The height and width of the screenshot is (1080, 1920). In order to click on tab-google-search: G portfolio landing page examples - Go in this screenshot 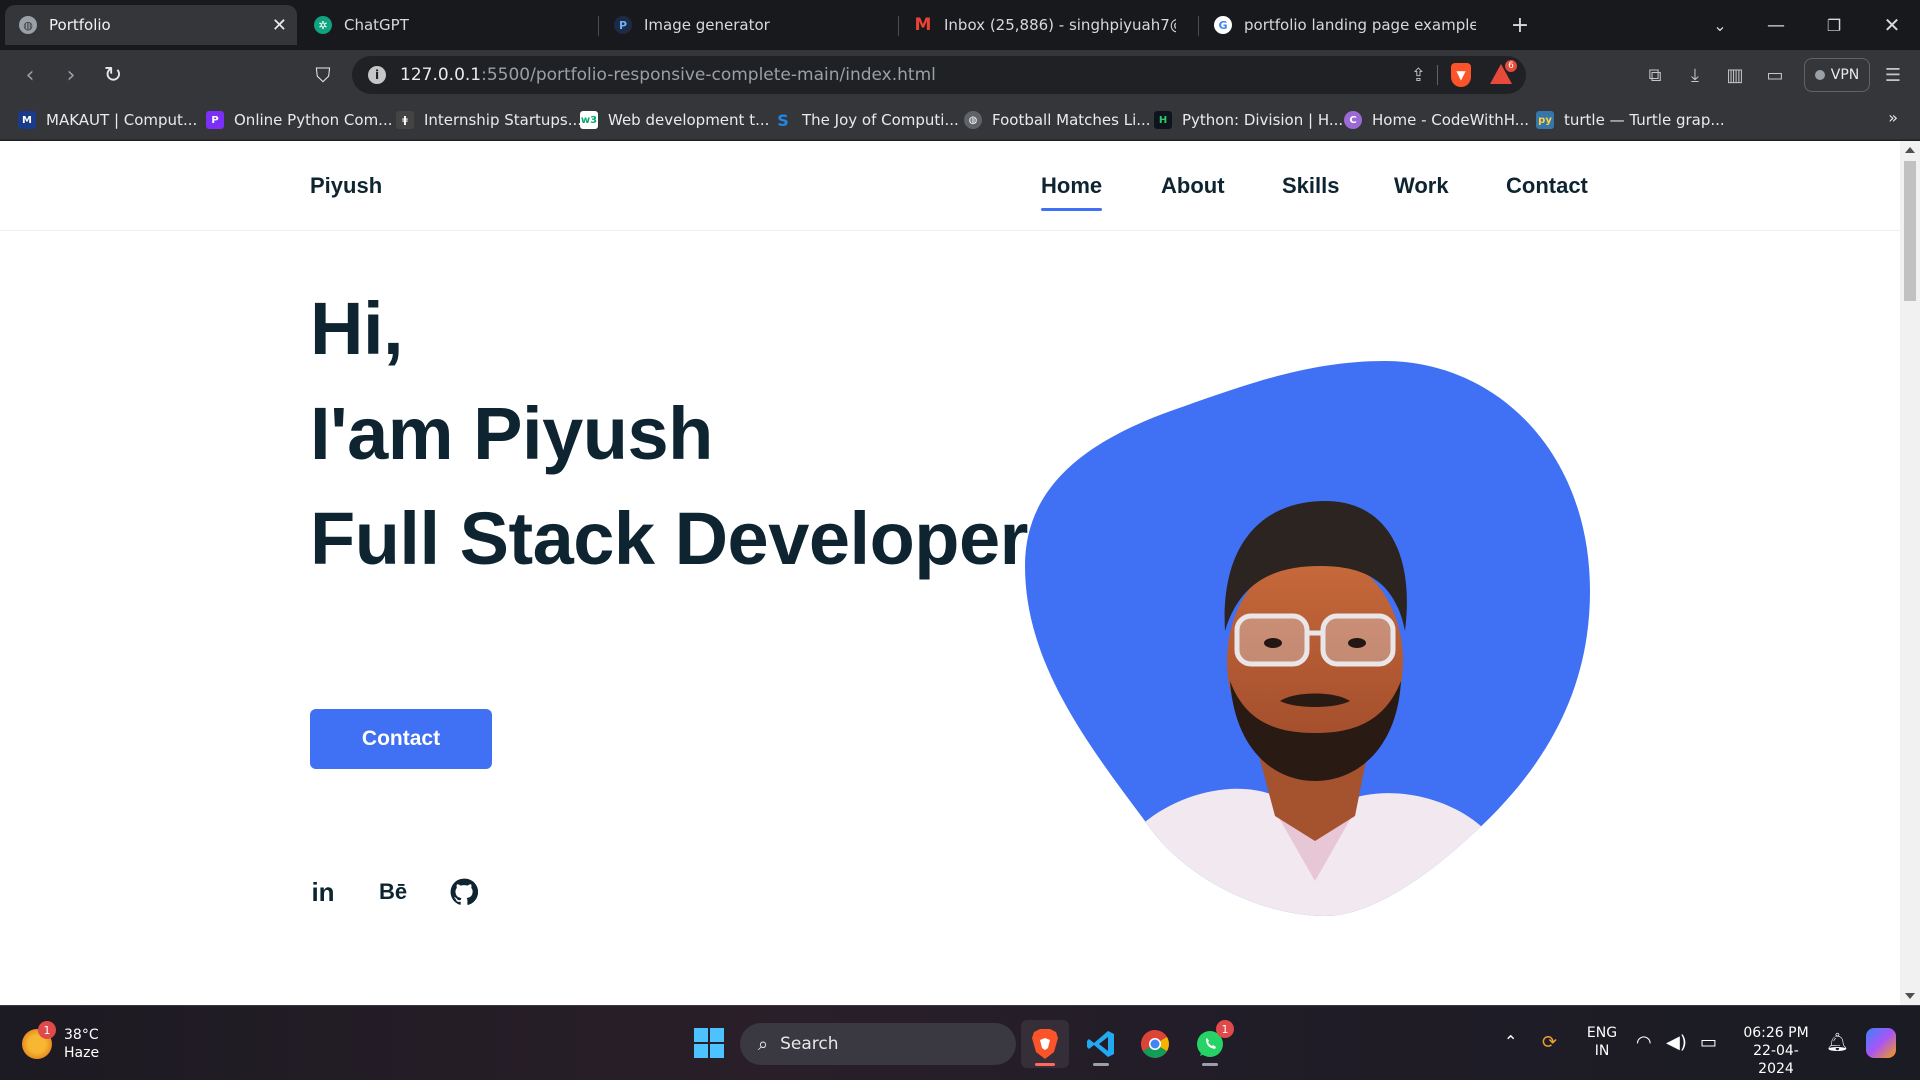, I will do `click(1345, 25)`.